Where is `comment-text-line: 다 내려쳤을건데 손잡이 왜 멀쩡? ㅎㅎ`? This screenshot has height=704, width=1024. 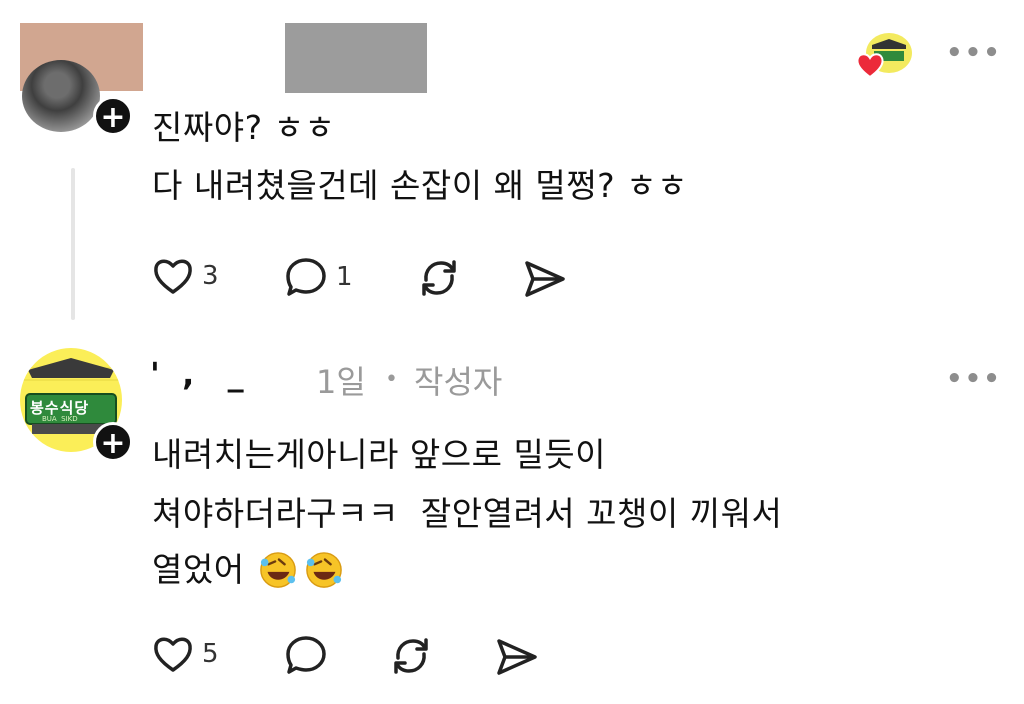
comment-text-line: 다 내려쳤을건데 손잡이 왜 멀쩡? ㅎㅎ is located at coordinates (420, 185).